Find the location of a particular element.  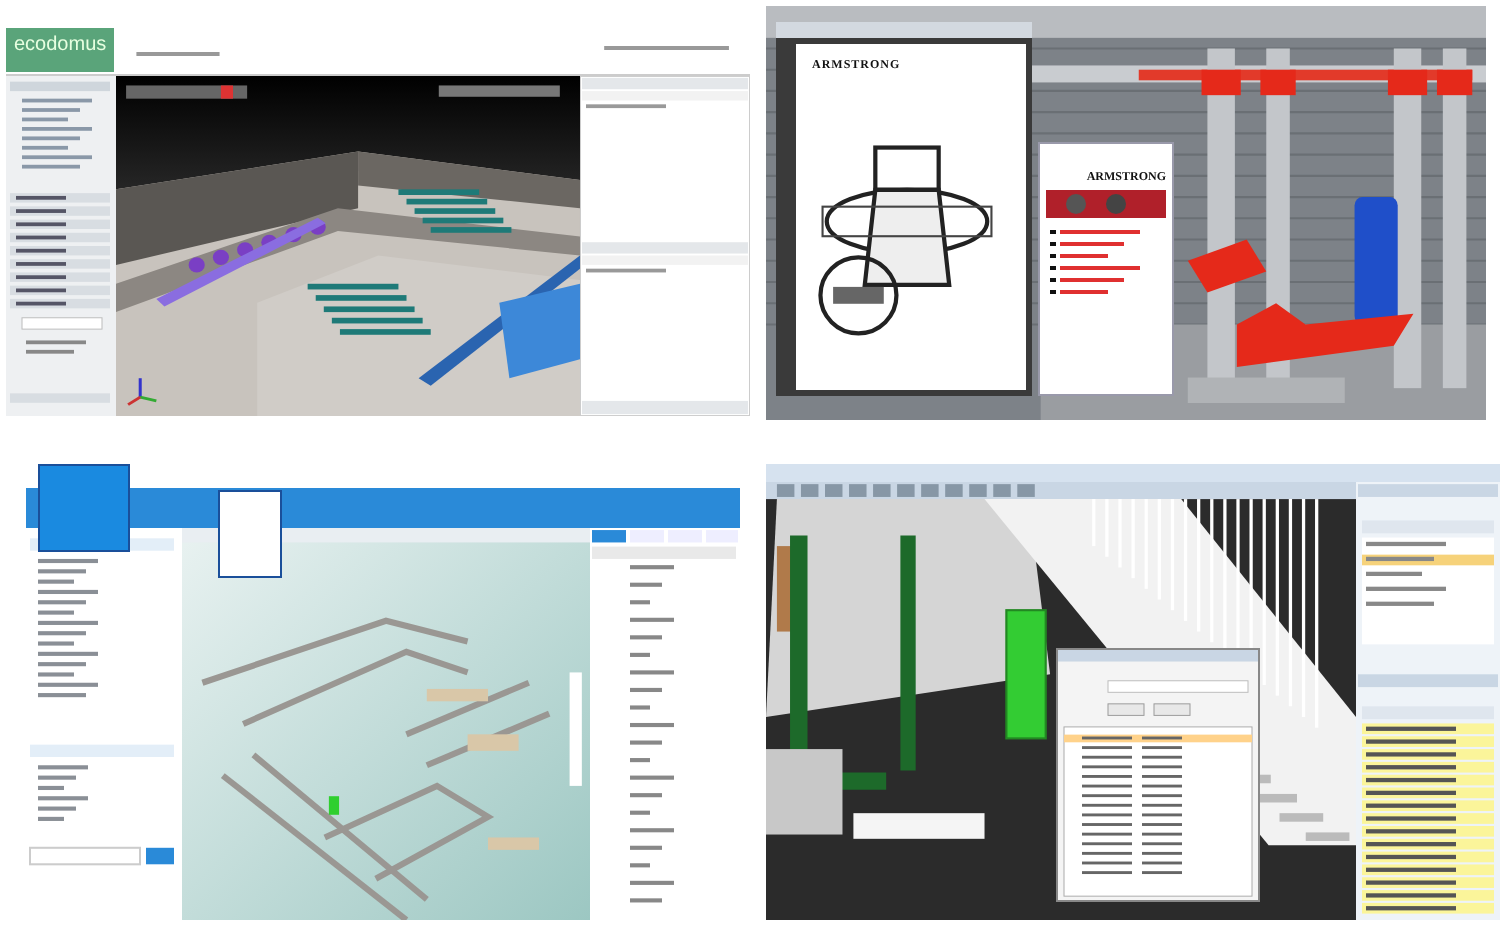

logo-block is located at coordinates (84, 508).